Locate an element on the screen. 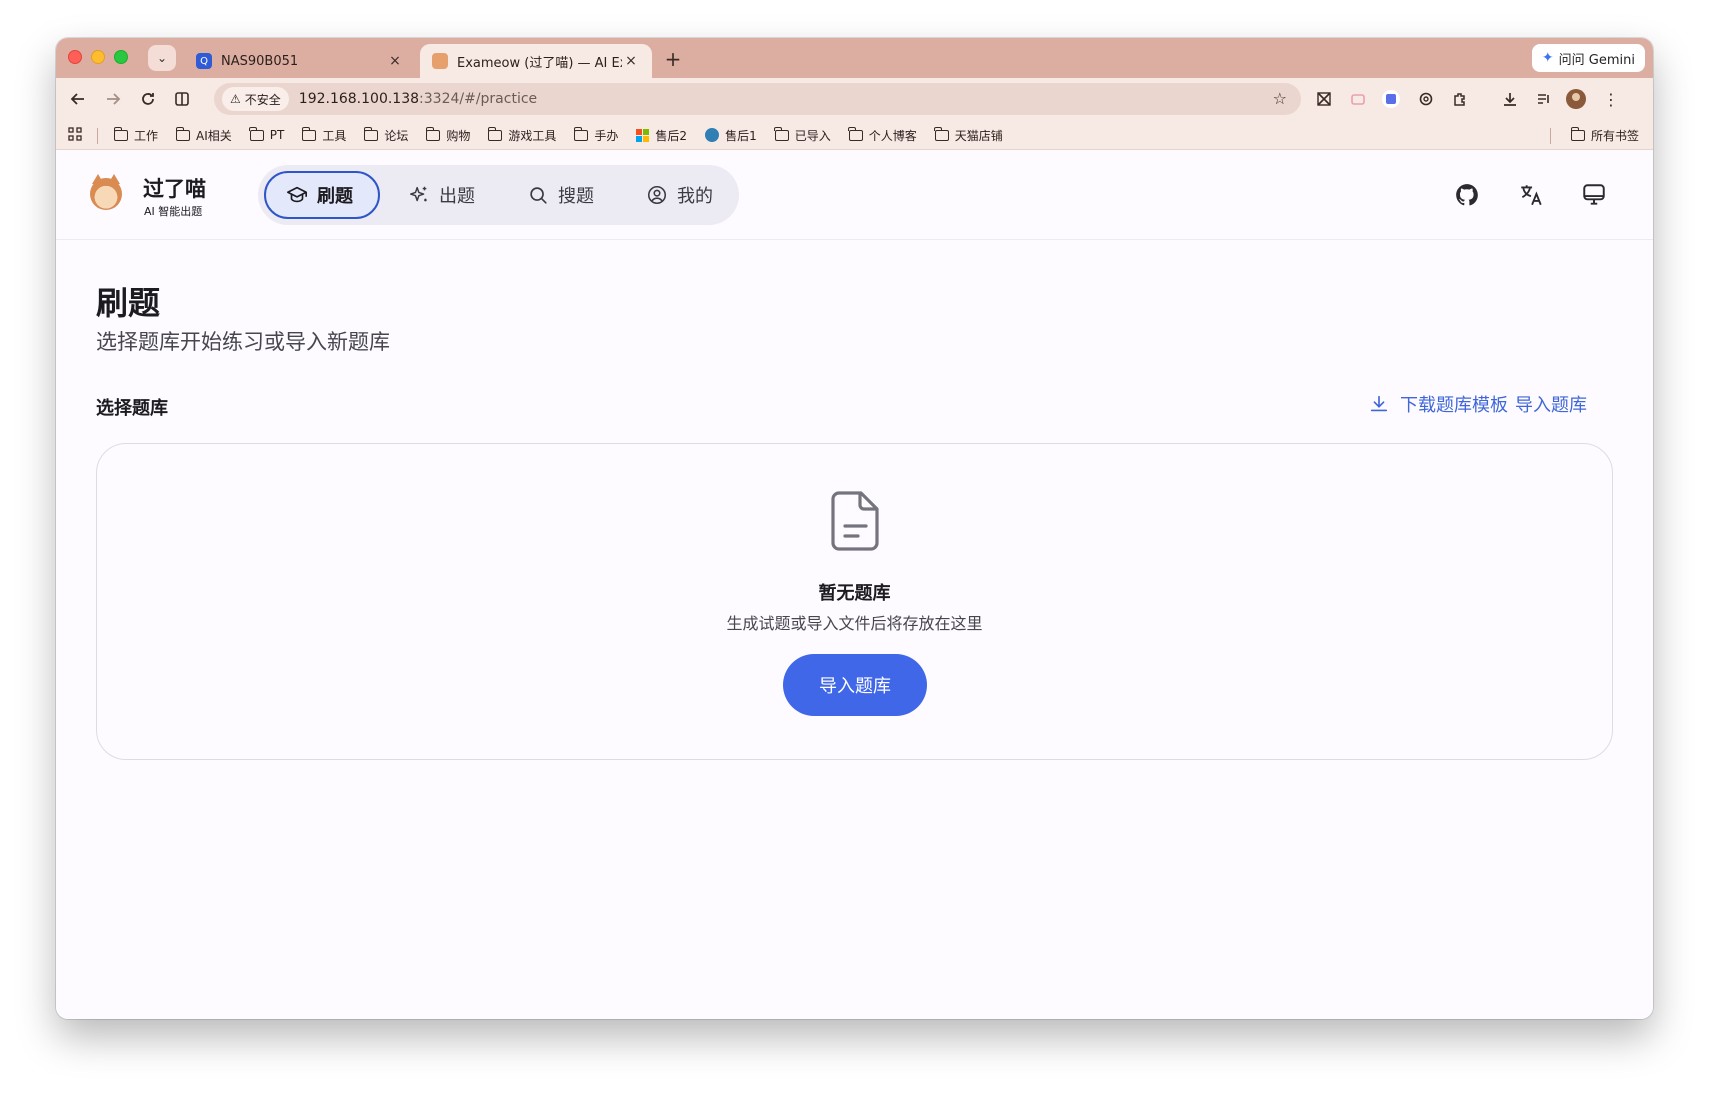 This screenshot has height=1093, width=1709. screenshot-extension-icon is located at coordinates (1324, 99).